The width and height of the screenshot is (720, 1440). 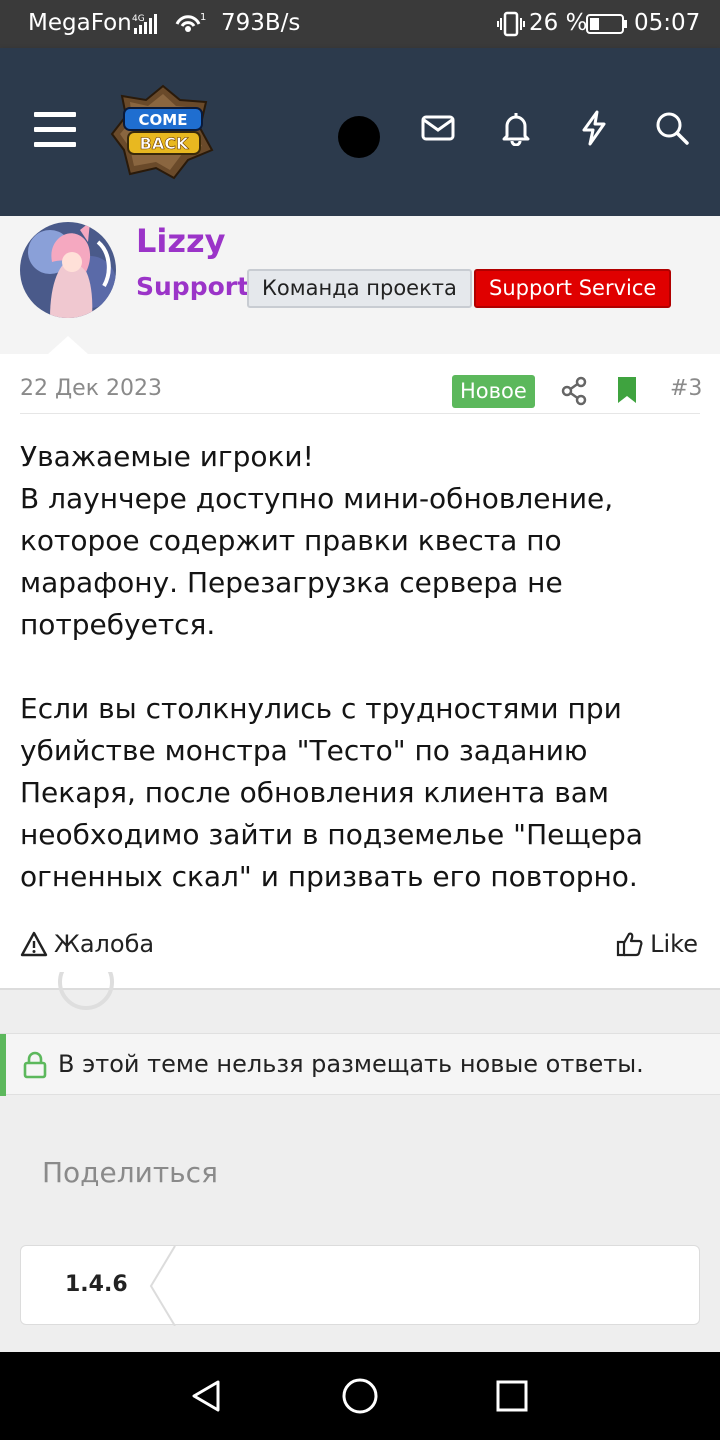 I want to click on site-logo: COME BACK, so click(x=163, y=132).